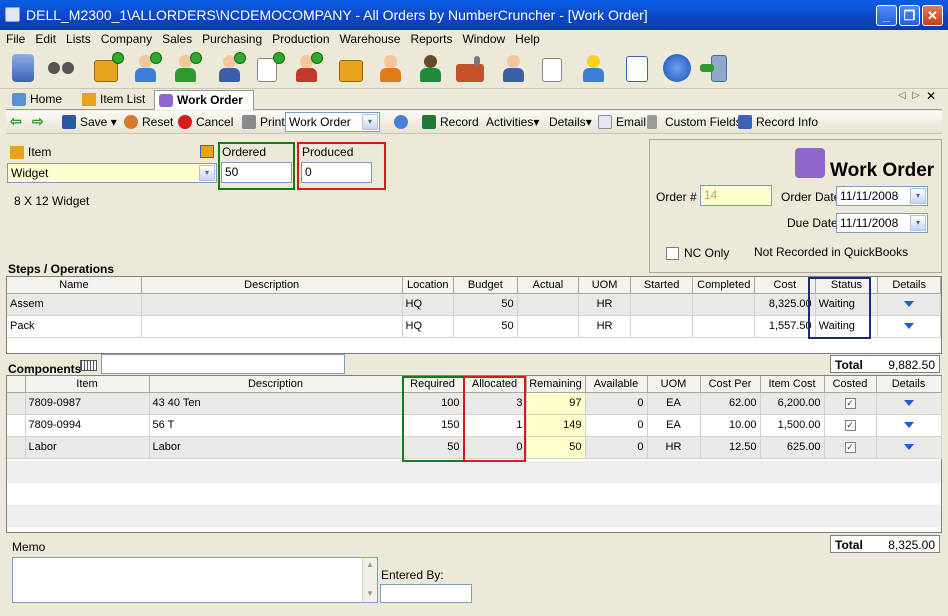  I want to click on record-info-button: Record Info, so click(778, 122).